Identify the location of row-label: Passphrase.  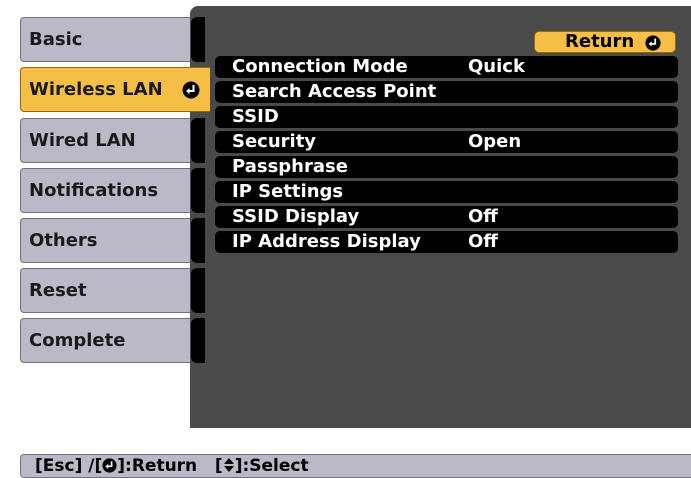
(290, 166).